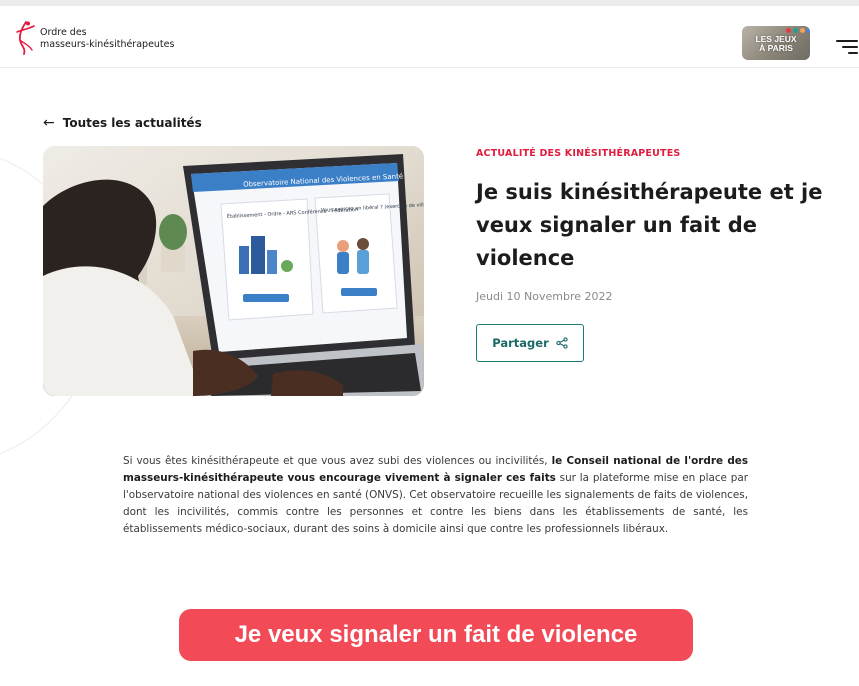  I want to click on menu-icon, so click(847, 48).